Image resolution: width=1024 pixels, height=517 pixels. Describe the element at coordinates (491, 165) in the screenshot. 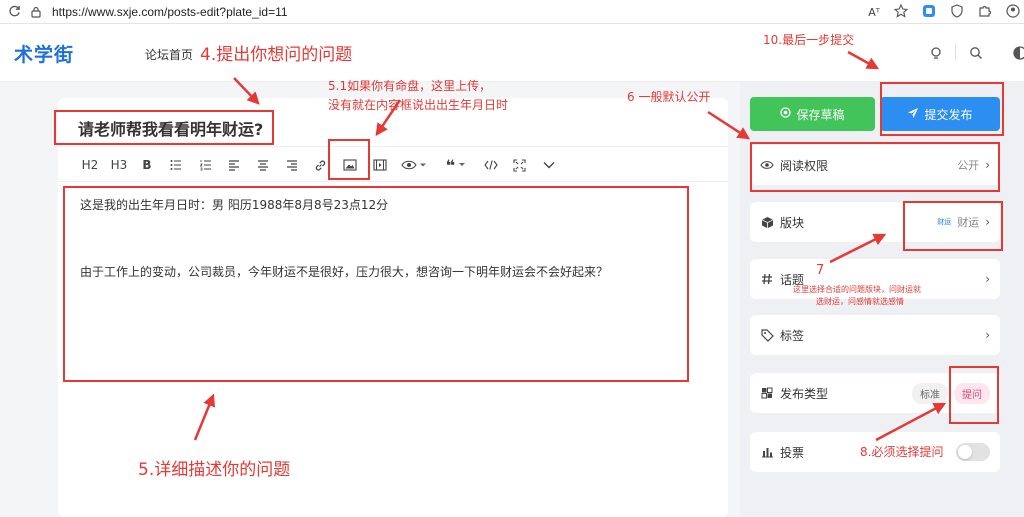

I see `code-icon` at that location.